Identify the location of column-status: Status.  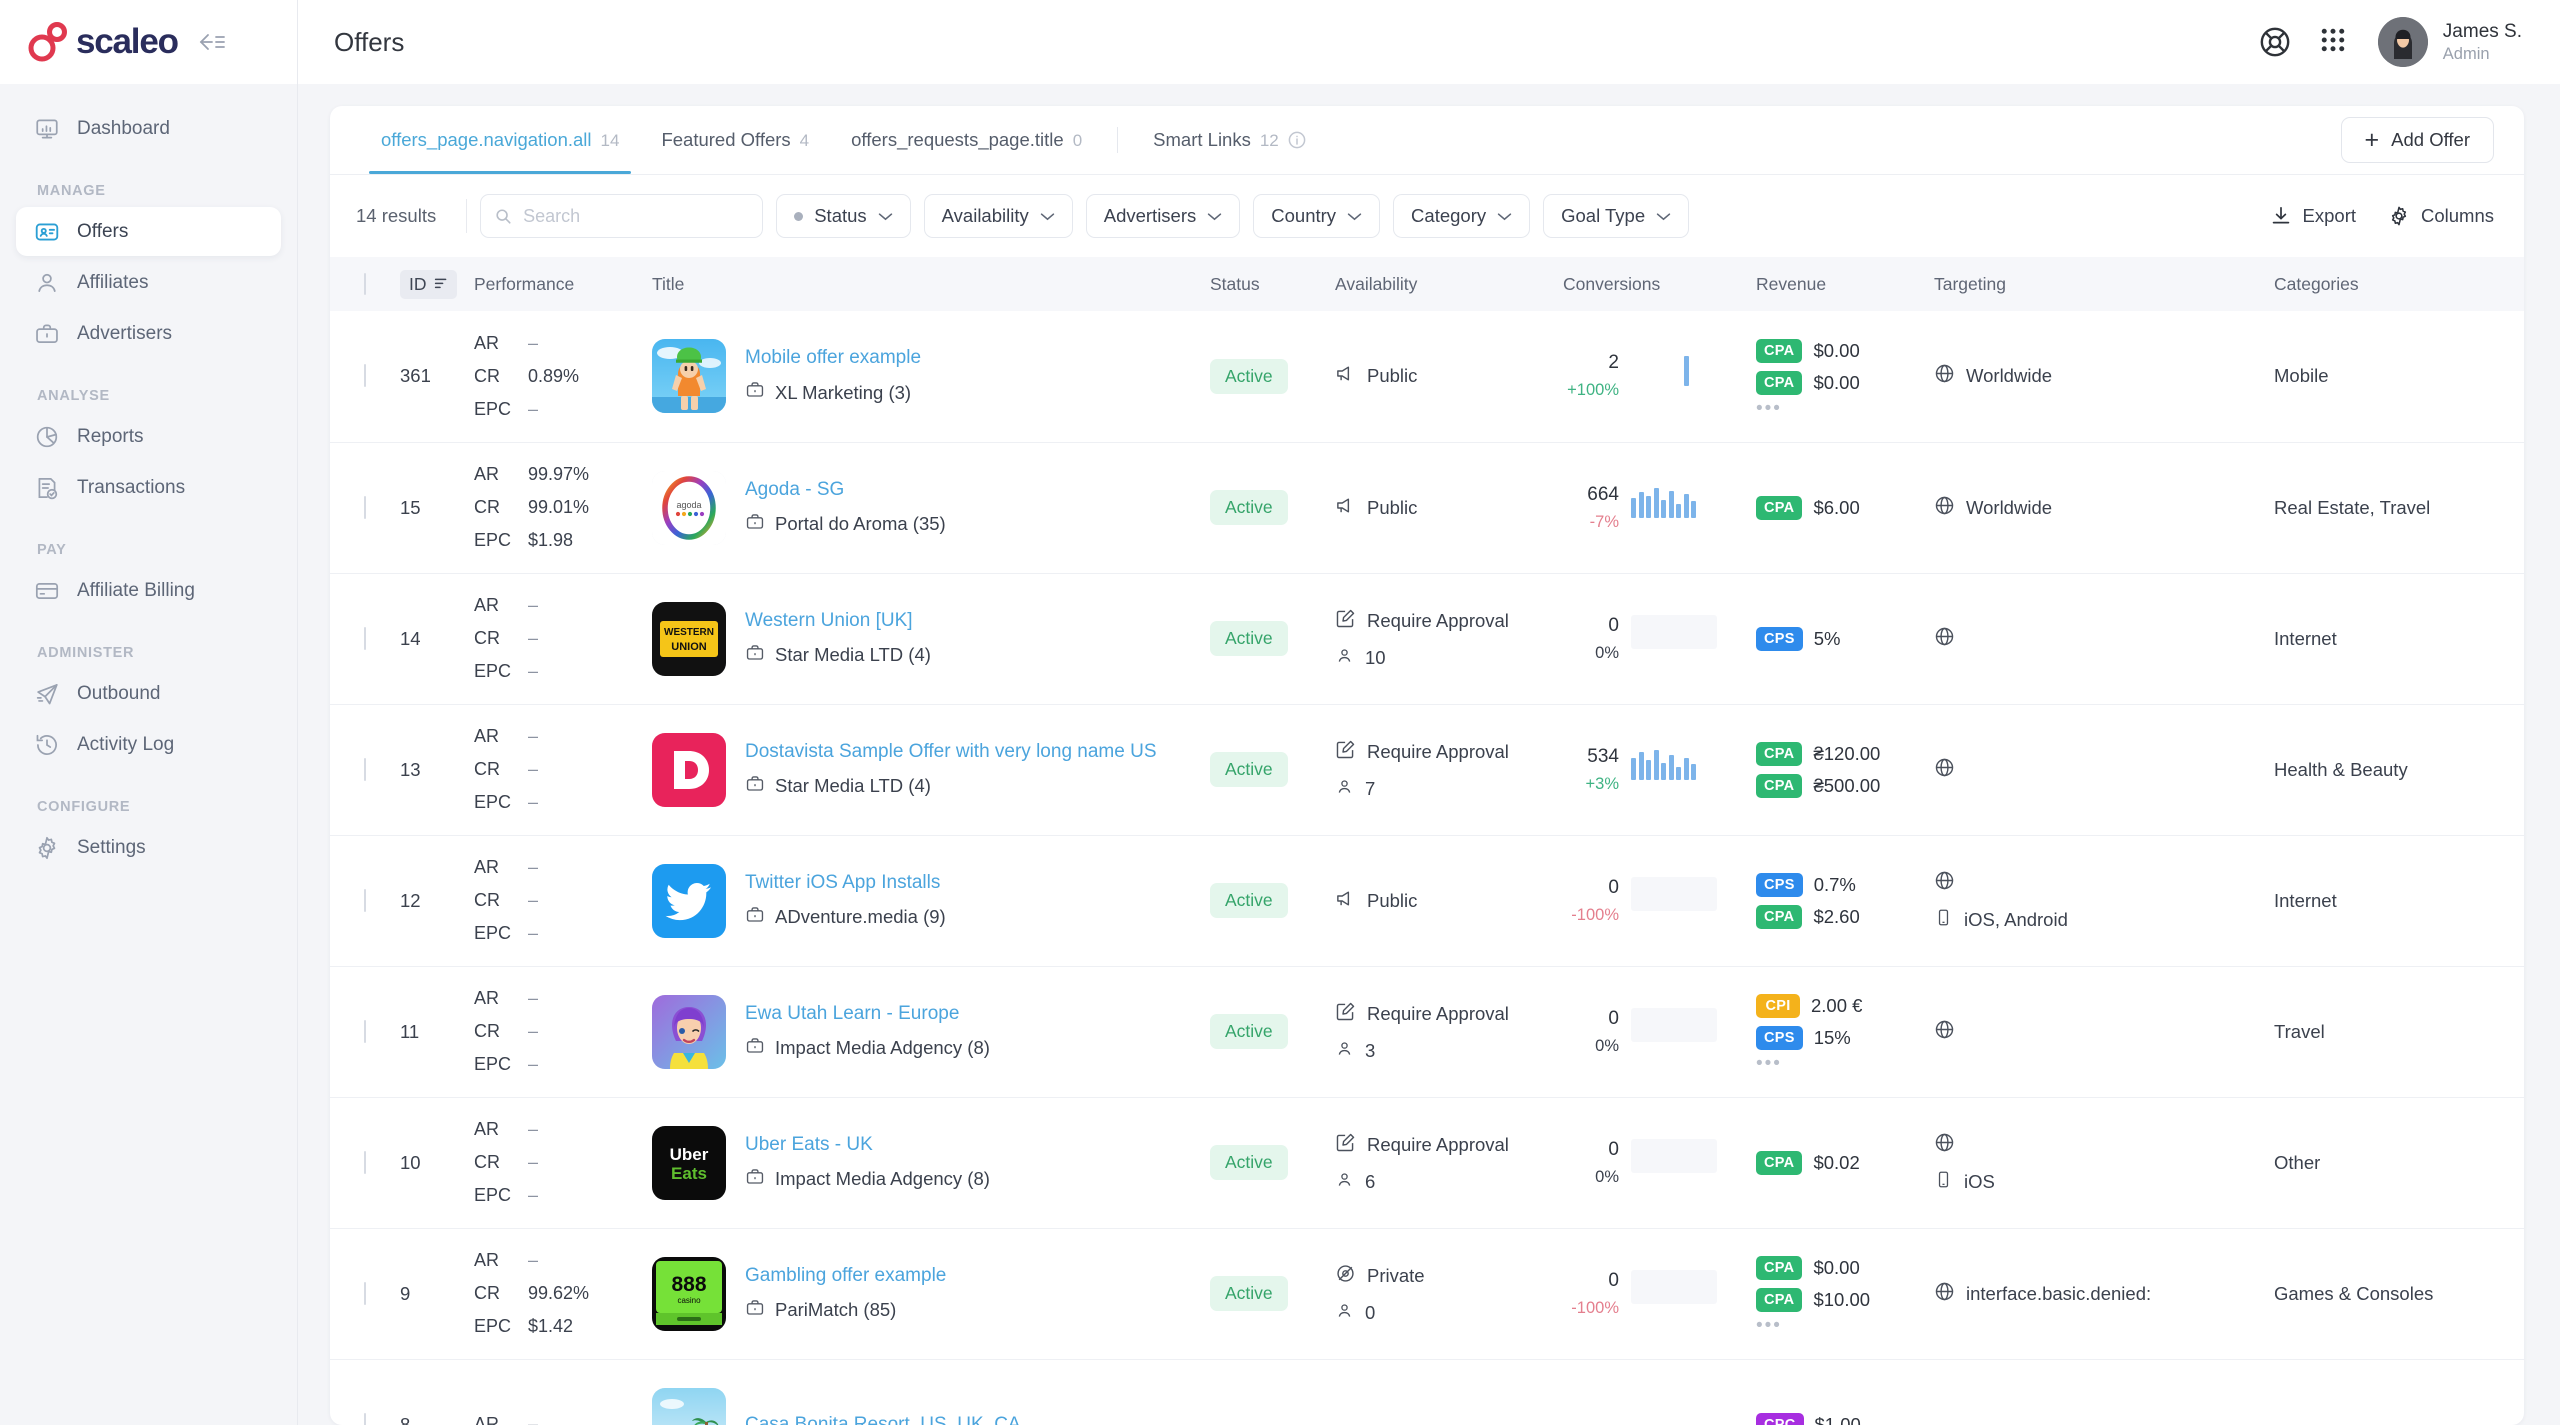
(1264, 284).